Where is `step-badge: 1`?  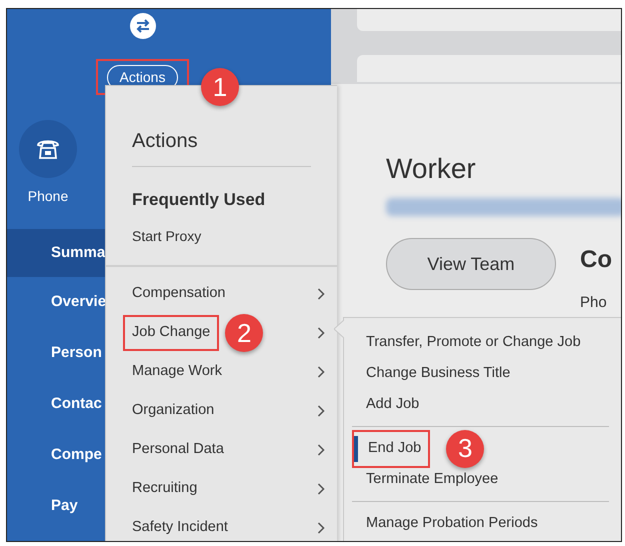 step-badge: 1 is located at coordinates (220, 87).